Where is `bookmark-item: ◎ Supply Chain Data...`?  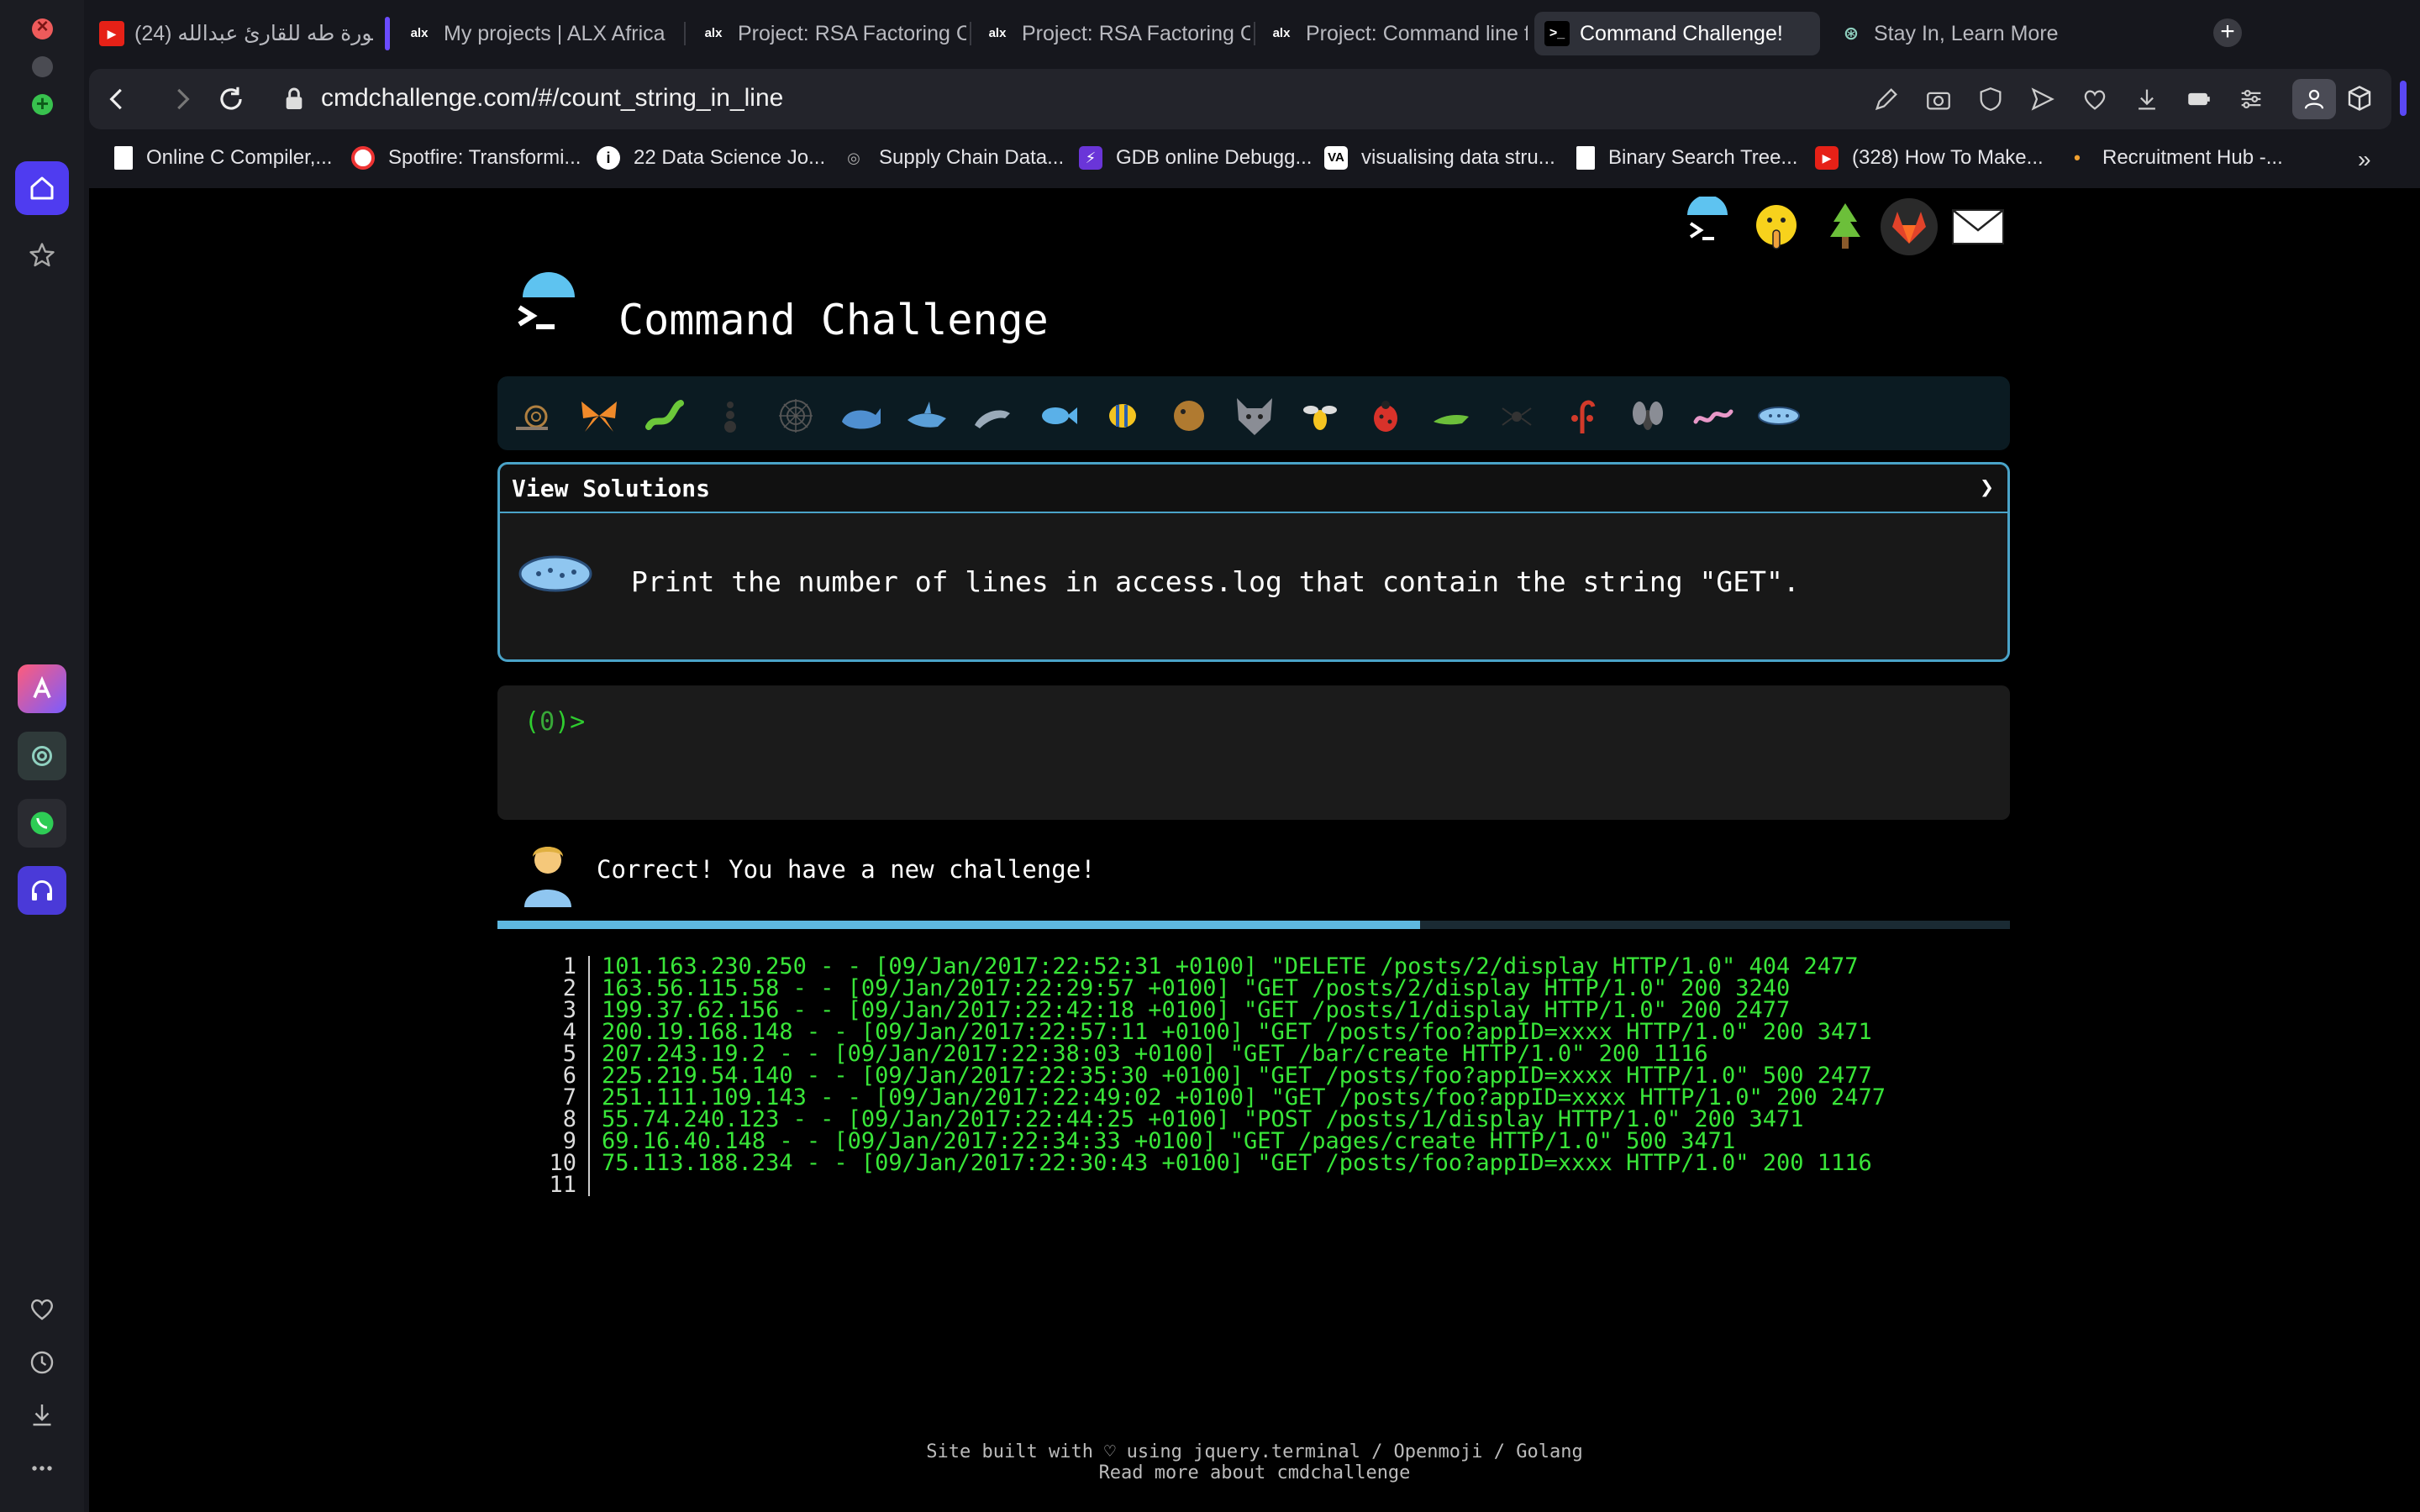
bookmark-item: ◎ Supply Chain Data... is located at coordinates (953, 158).